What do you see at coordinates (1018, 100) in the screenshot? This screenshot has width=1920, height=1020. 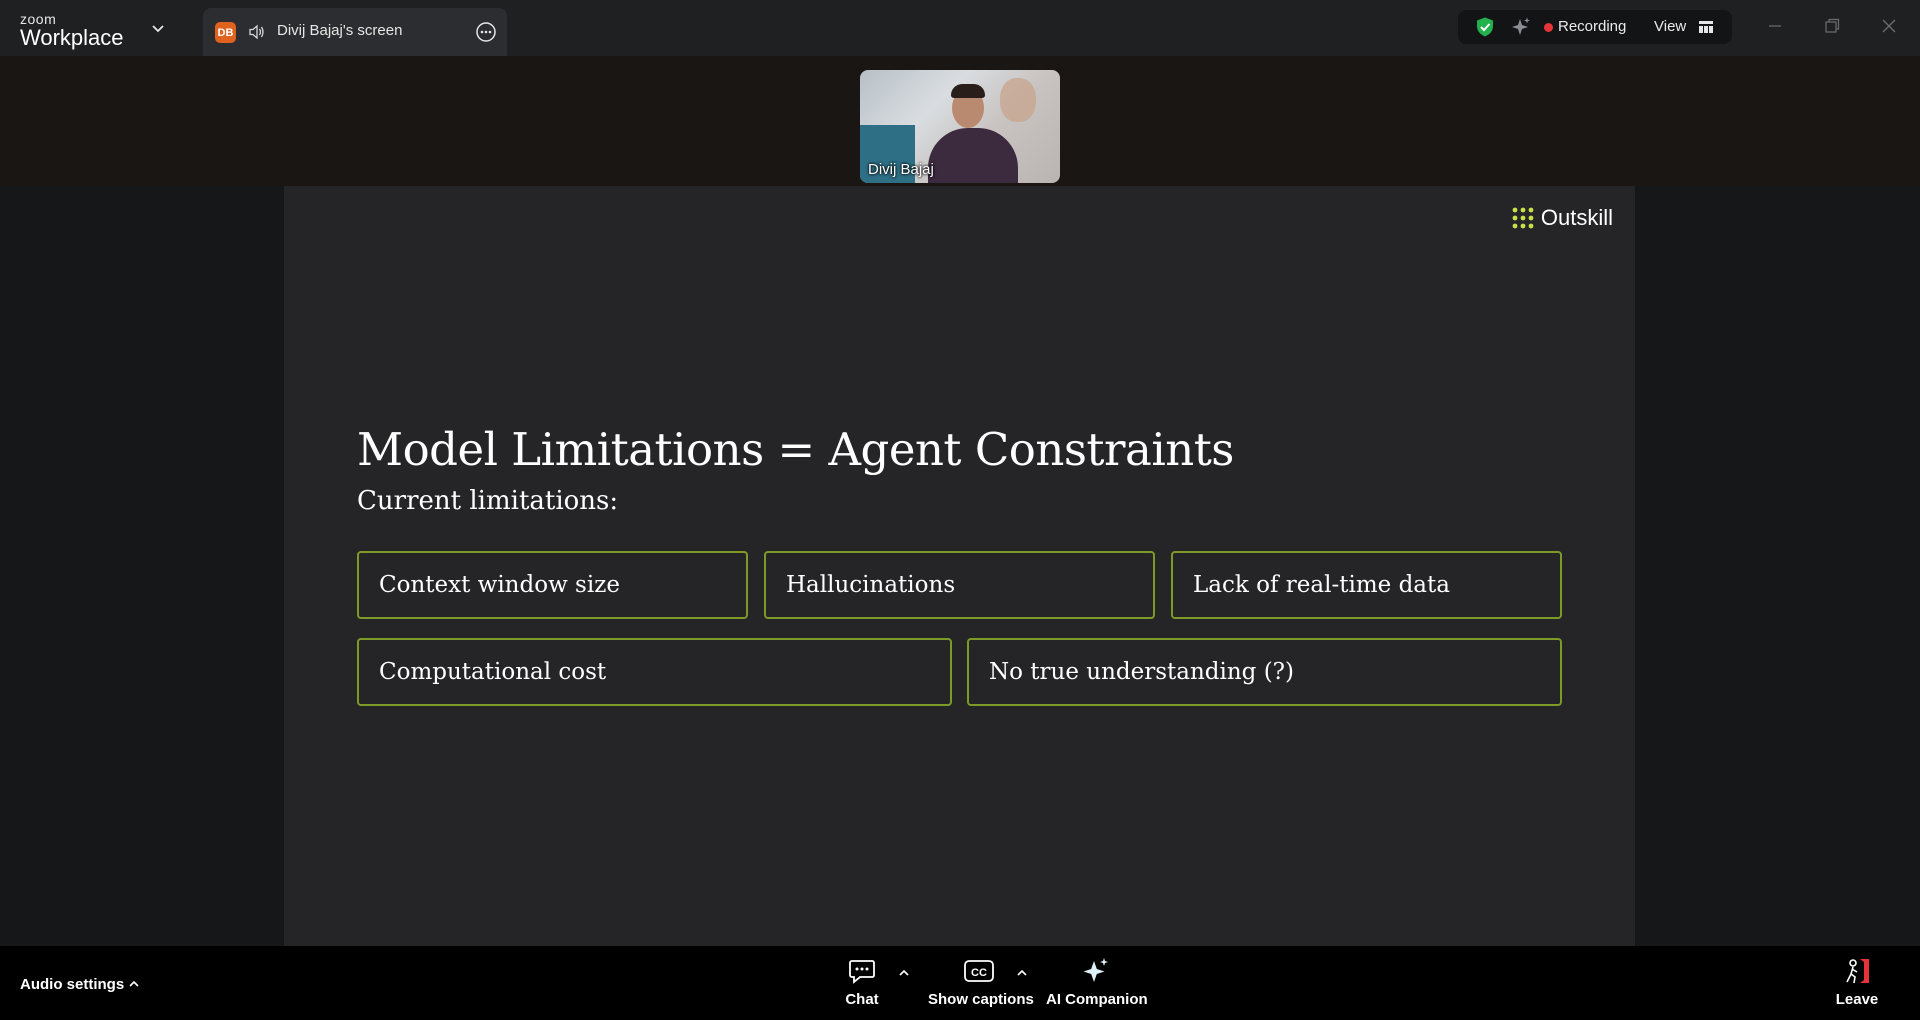 I see `participant-hand` at bounding box center [1018, 100].